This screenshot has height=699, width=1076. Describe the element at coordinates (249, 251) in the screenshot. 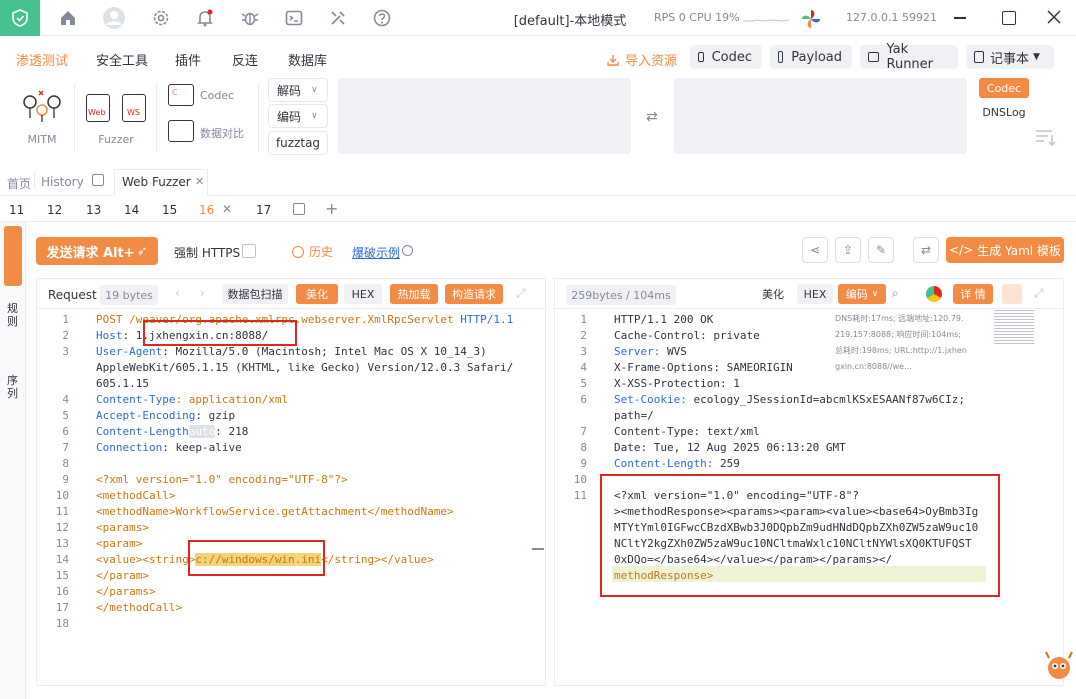

I see `force-https-checkbox` at that location.